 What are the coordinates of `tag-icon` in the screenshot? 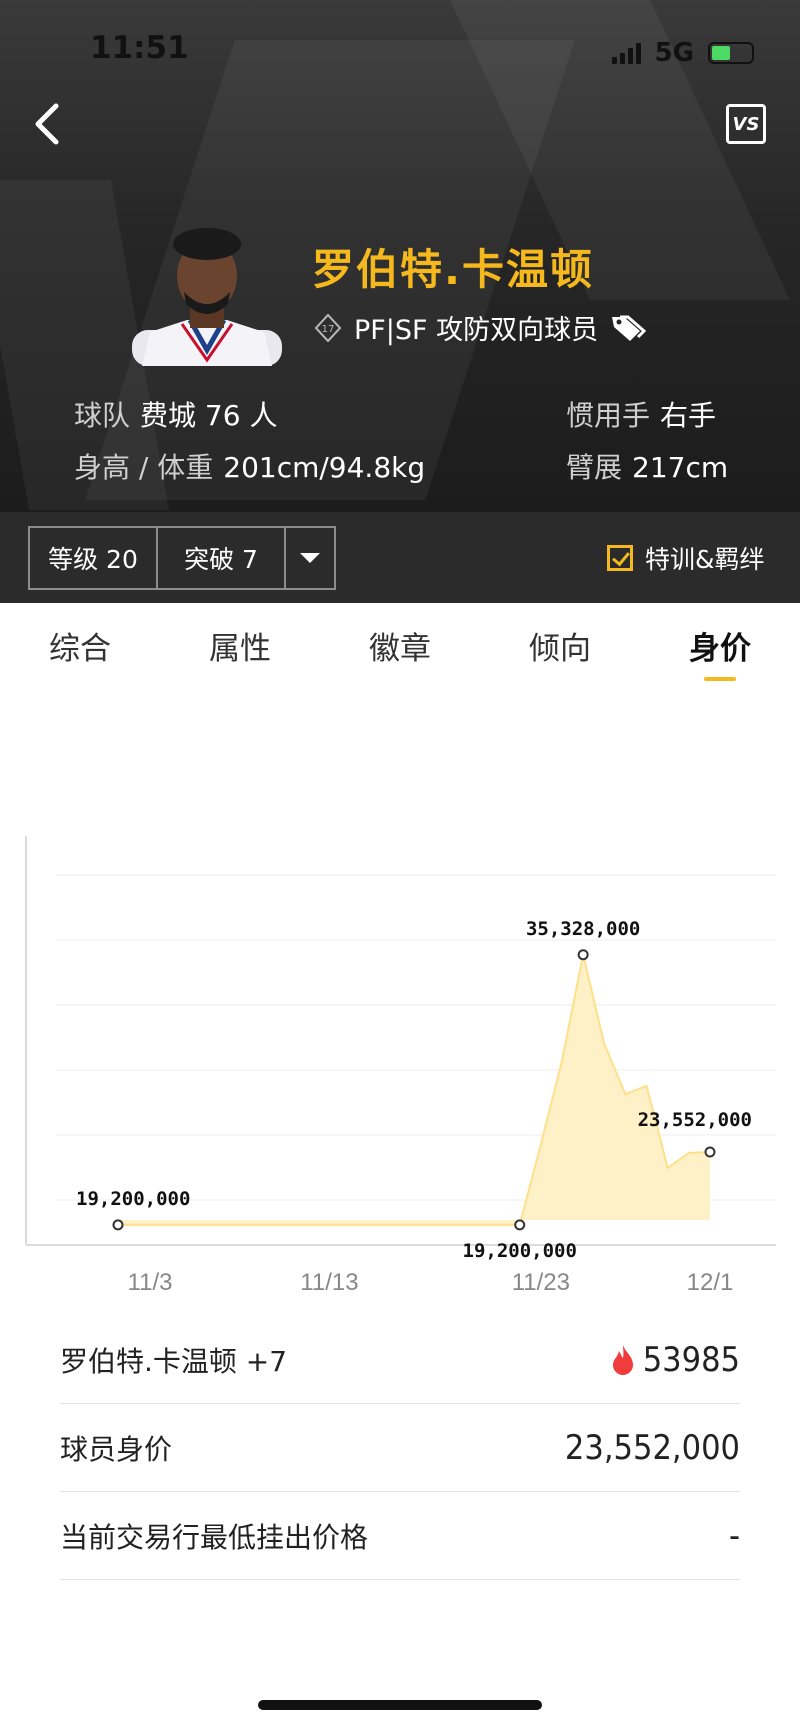 It's located at (628, 328).